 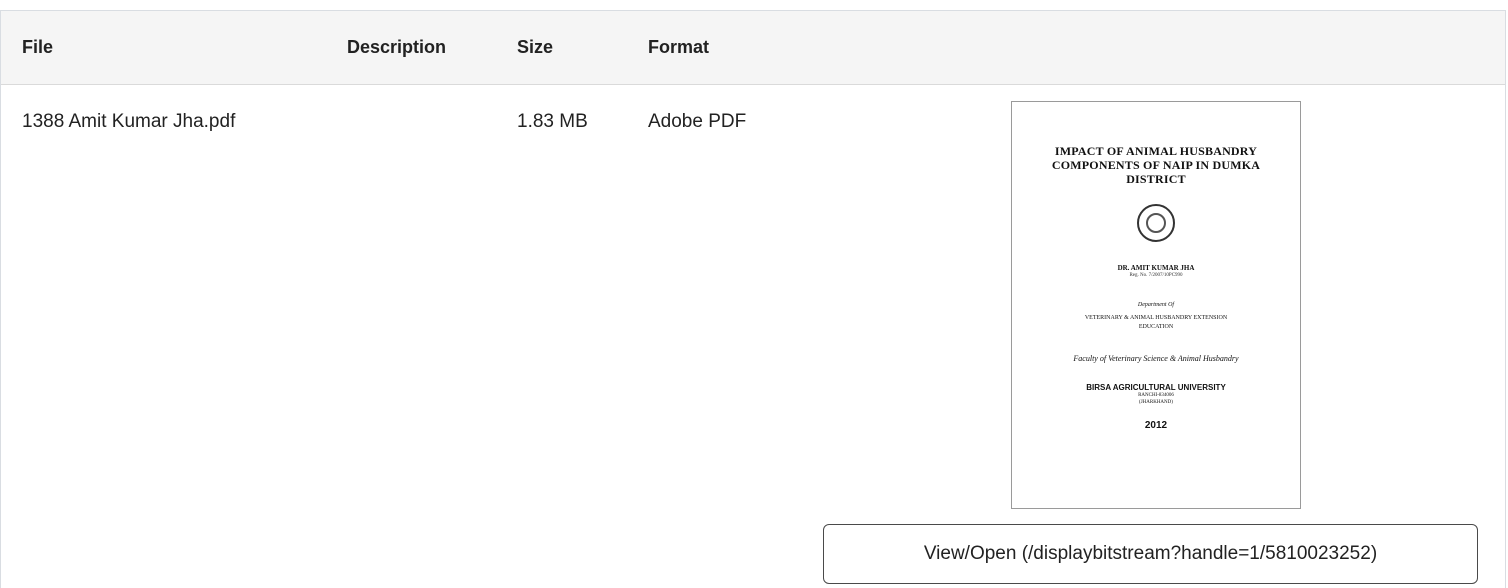 What do you see at coordinates (1156, 275) in the screenshot?
I see `thumbnail-registration: Reg. No. 7/2007/10PC990` at bounding box center [1156, 275].